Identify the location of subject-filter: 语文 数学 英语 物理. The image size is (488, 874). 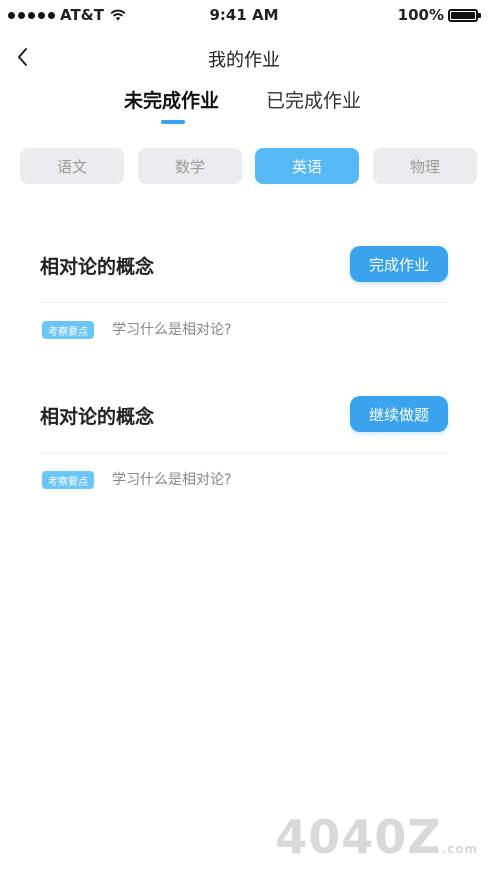
(248, 166).